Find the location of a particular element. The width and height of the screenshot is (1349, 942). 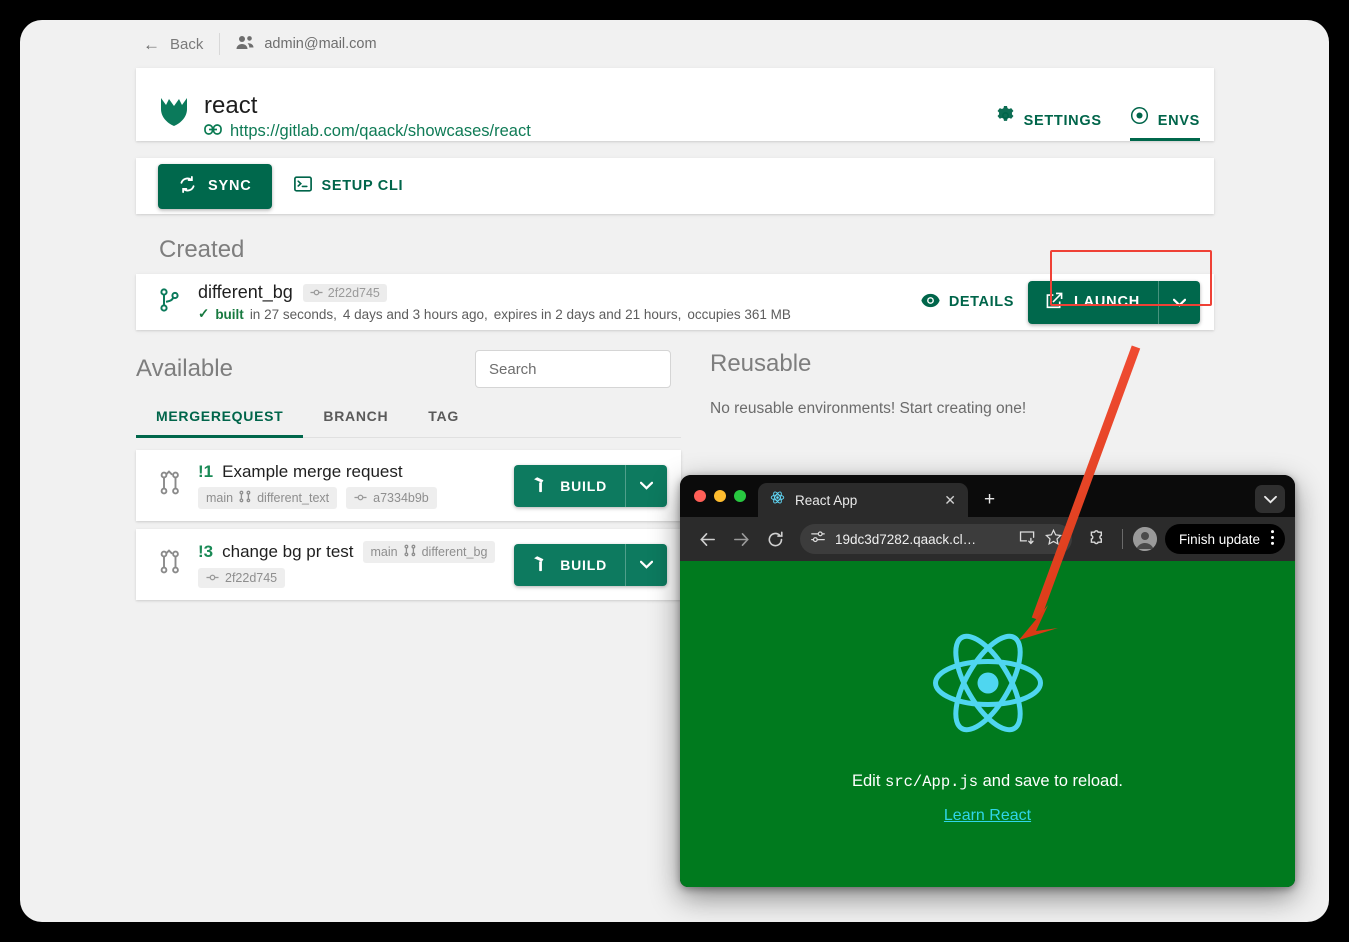

learn-react-link: Learn React is located at coordinates (987, 816).